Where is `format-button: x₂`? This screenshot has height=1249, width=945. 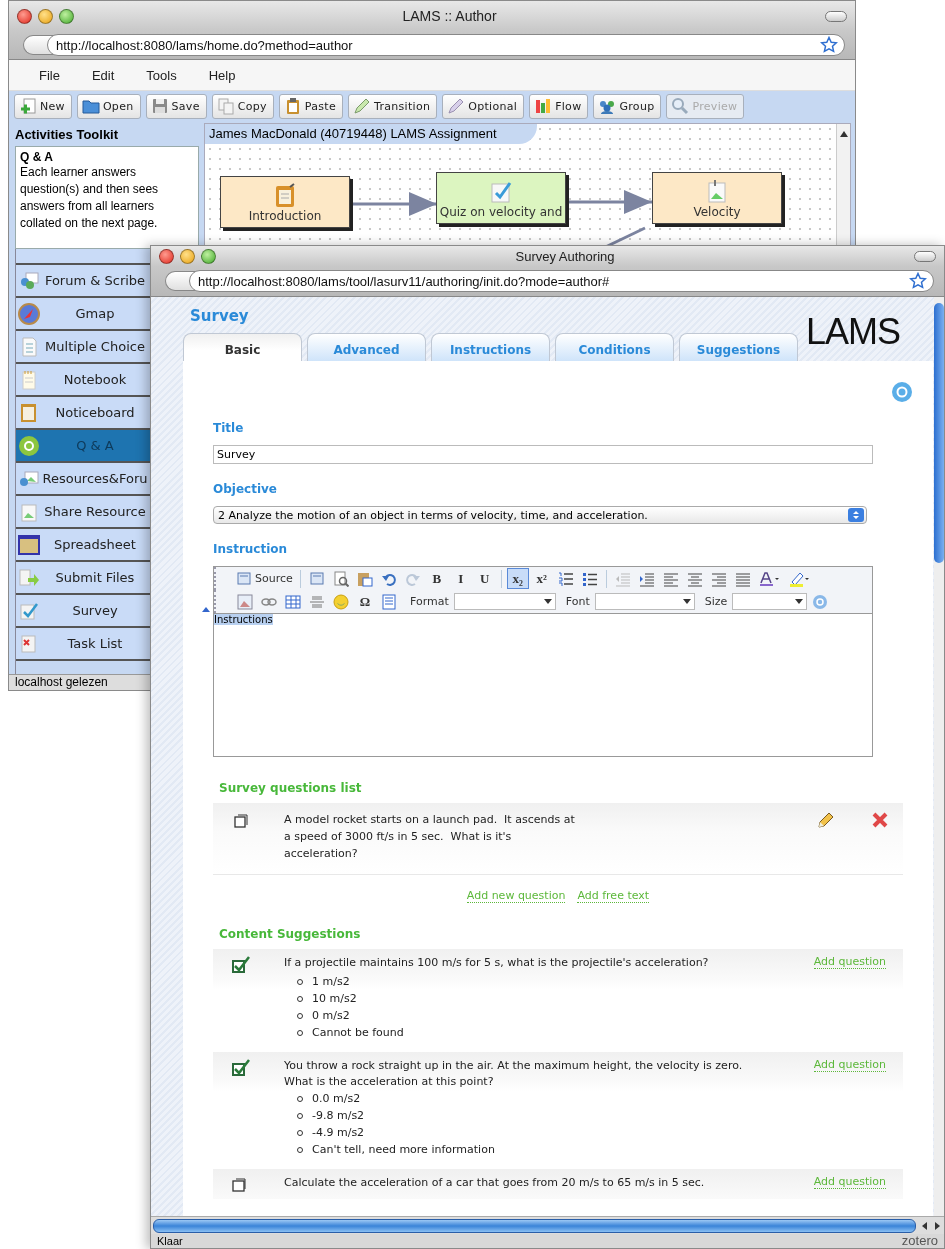 format-button: x₂ is located at coordinates (517, 578).